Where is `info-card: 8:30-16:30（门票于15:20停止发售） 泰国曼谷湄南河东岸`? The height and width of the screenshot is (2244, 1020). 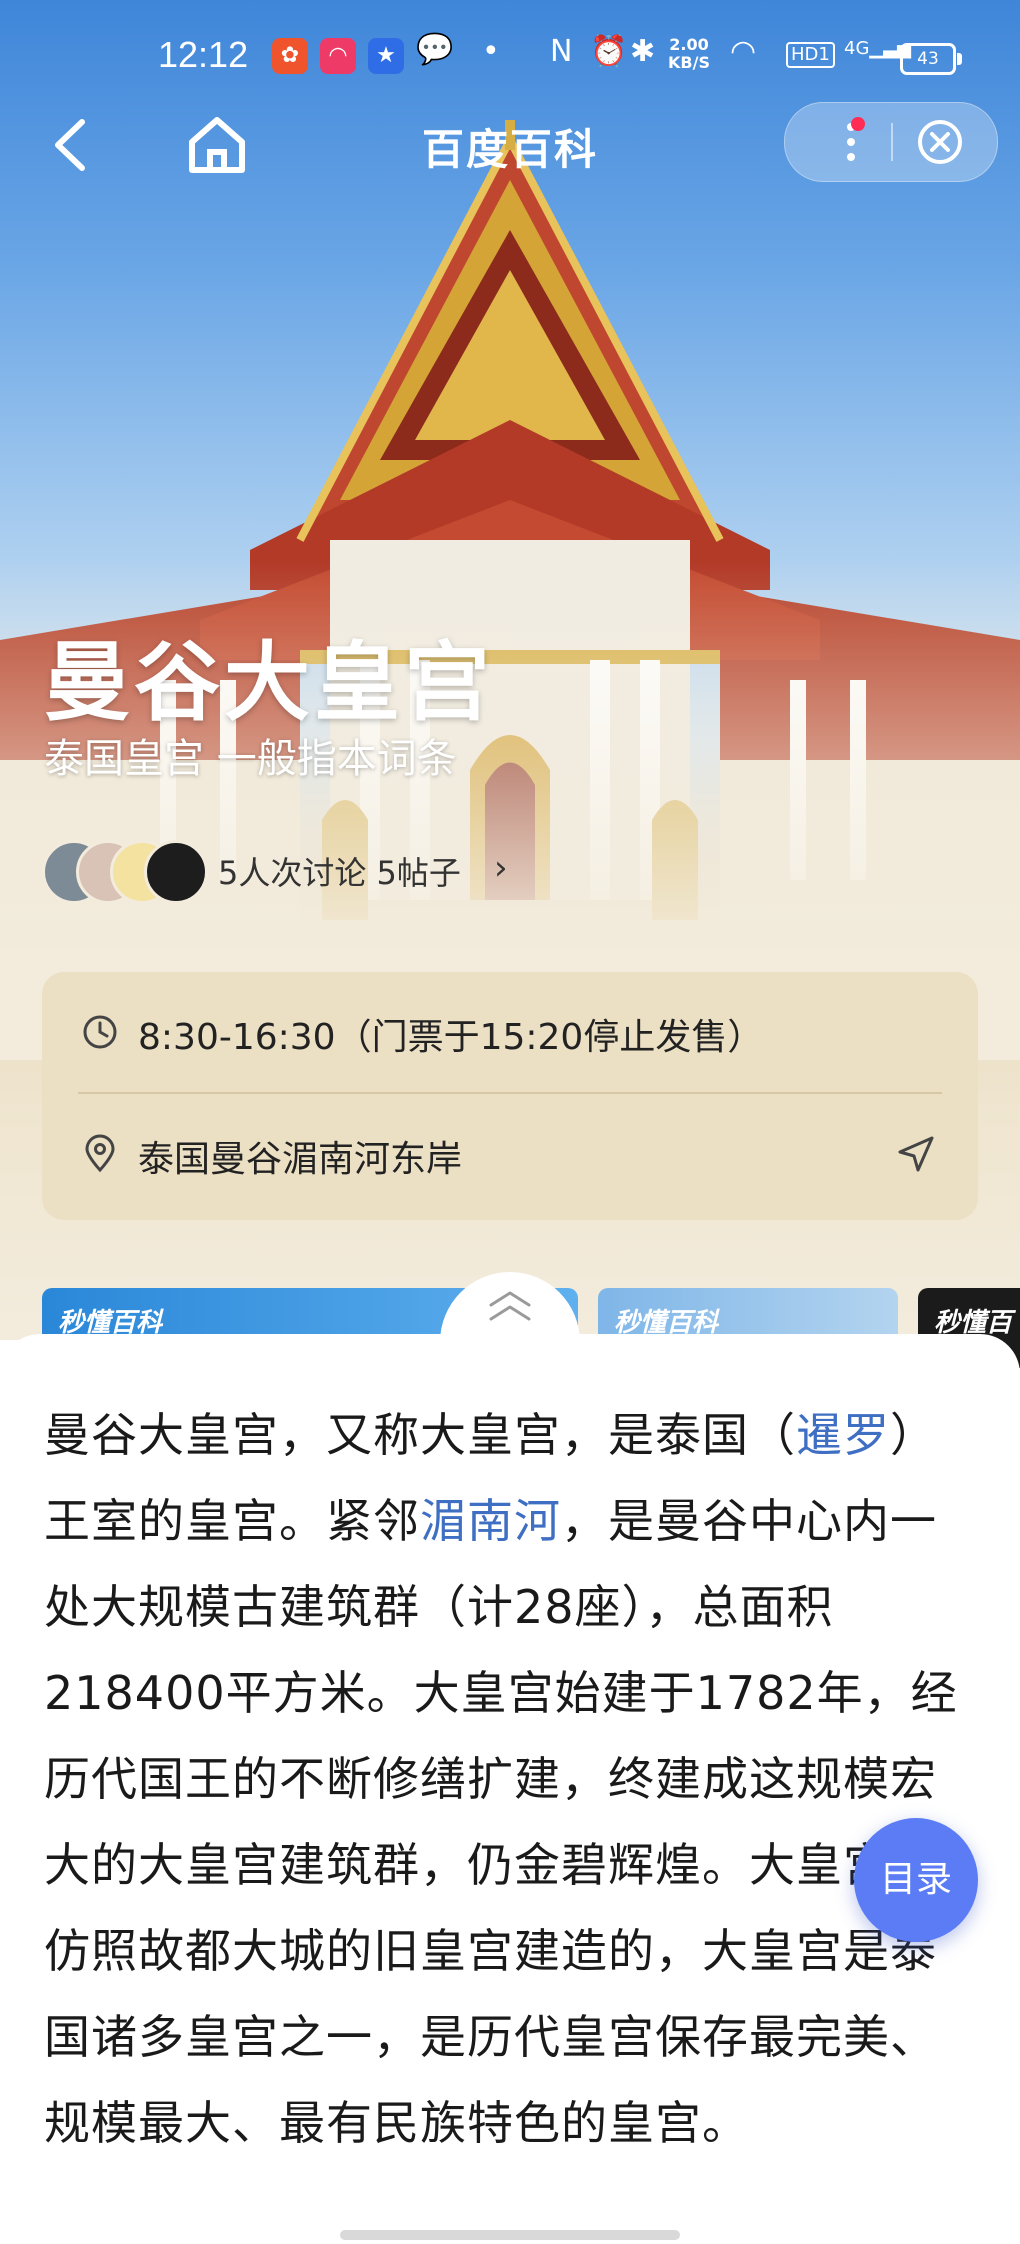 info-card: 8:30-16:30（门票于15:20停止发售） 泰国曼谷湄南河东岸 is located at coordinates (510, 1096).